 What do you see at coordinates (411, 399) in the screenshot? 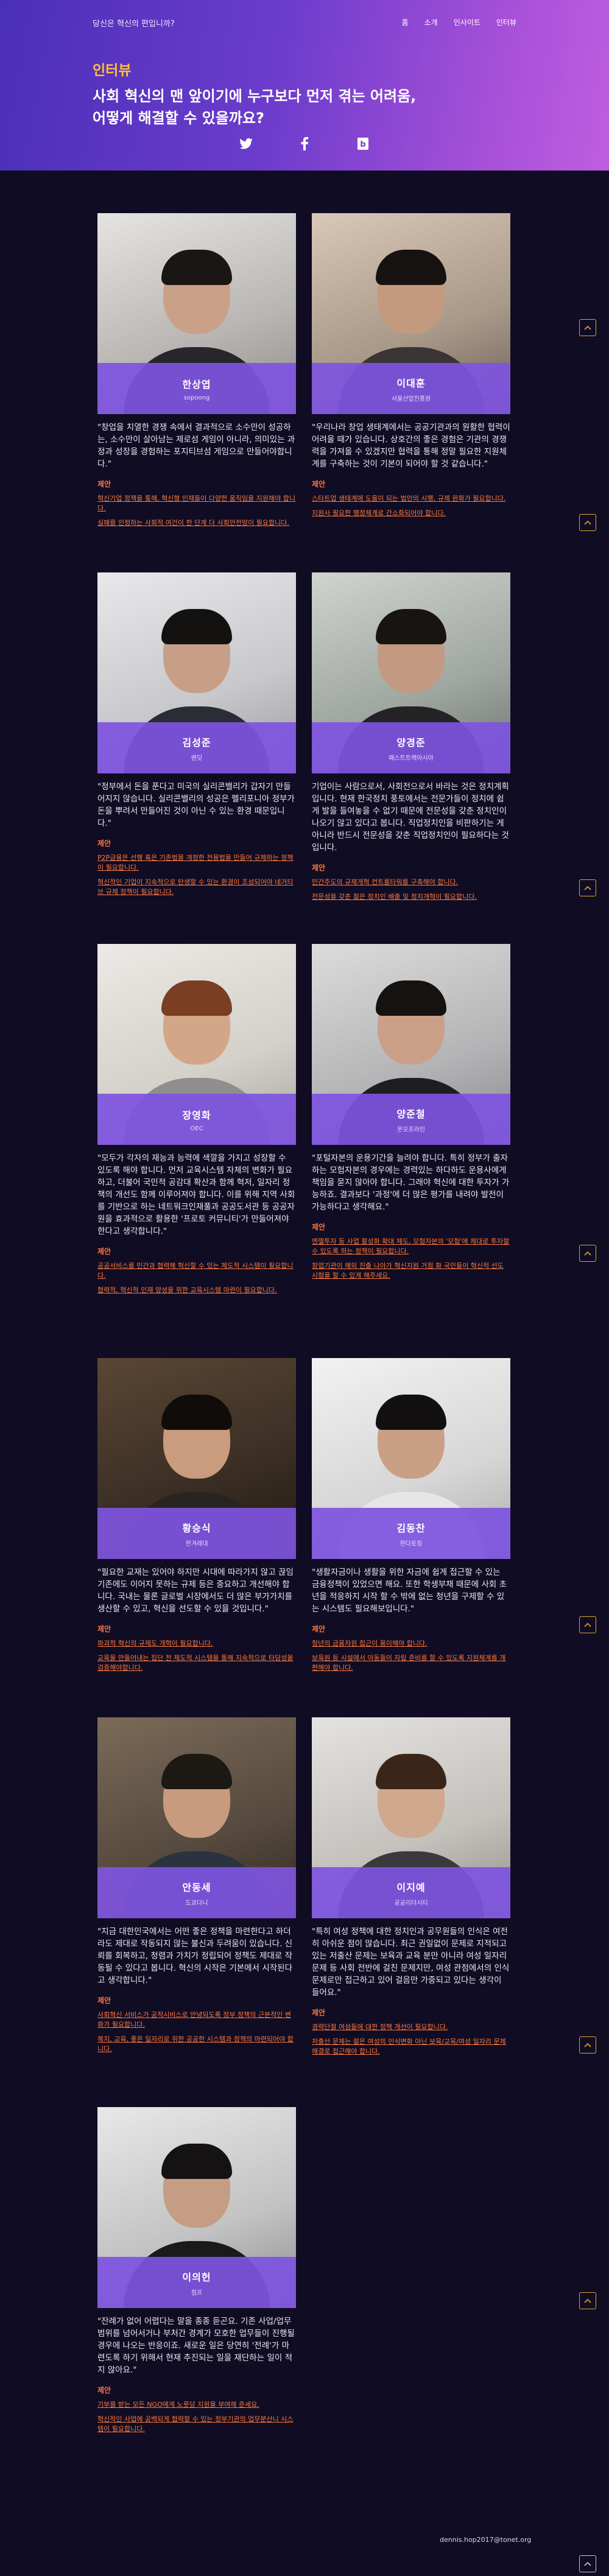
I see `person-org: 서울산업진흥원` at bounding box center [411, 399].